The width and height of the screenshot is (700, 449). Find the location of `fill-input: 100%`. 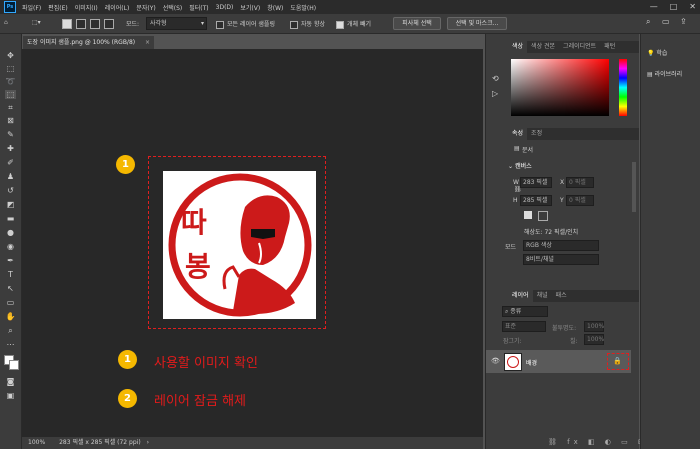

fill-input: 100% is located at coordinates (594, 339).